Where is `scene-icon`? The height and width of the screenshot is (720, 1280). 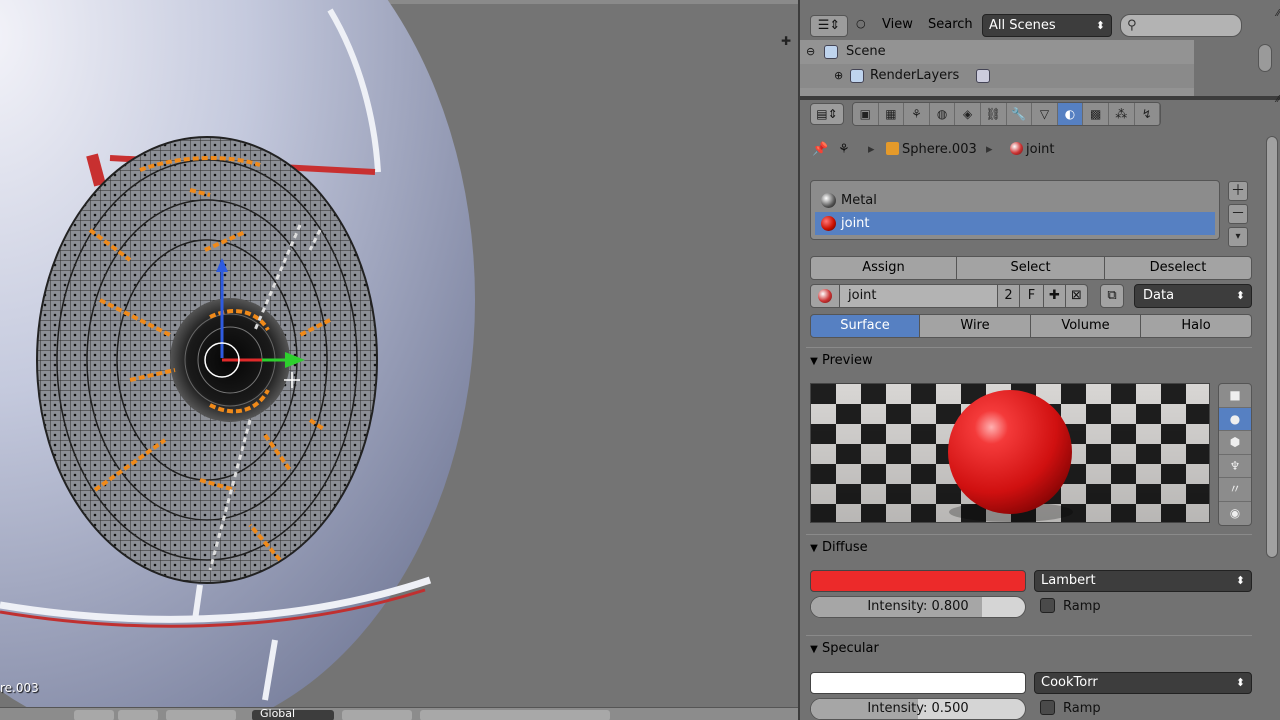
scene-icon is located at coordinates (831, 52).